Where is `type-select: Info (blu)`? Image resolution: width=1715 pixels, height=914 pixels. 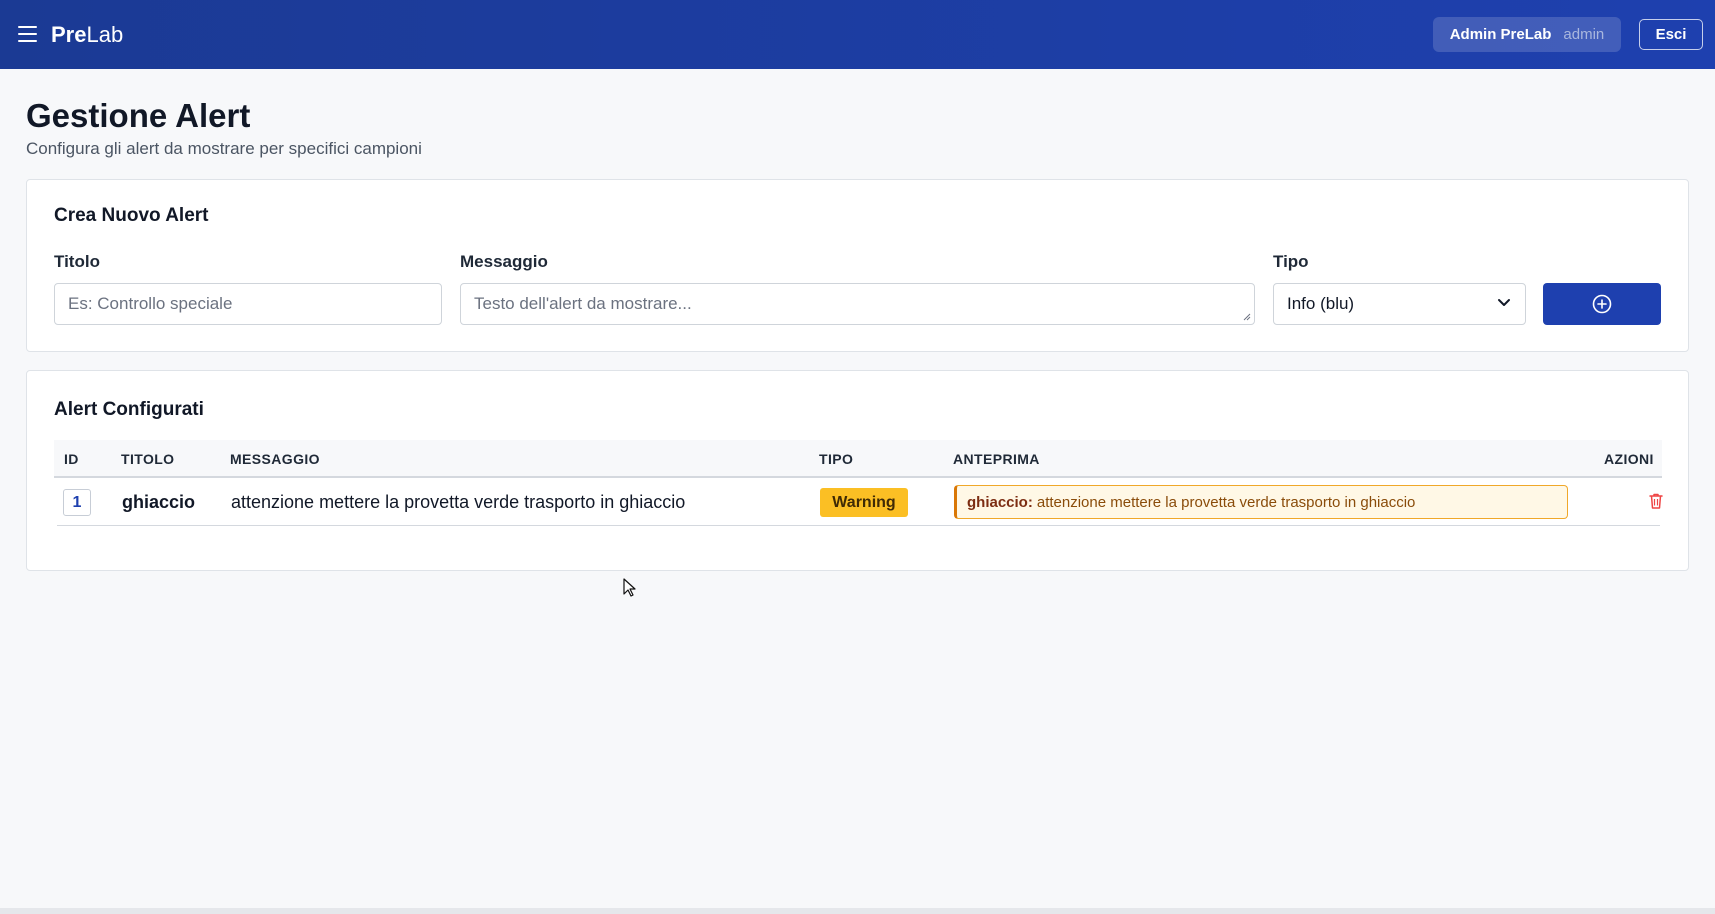 type-select: Info (blu) is located at coordinates (1399, 304).